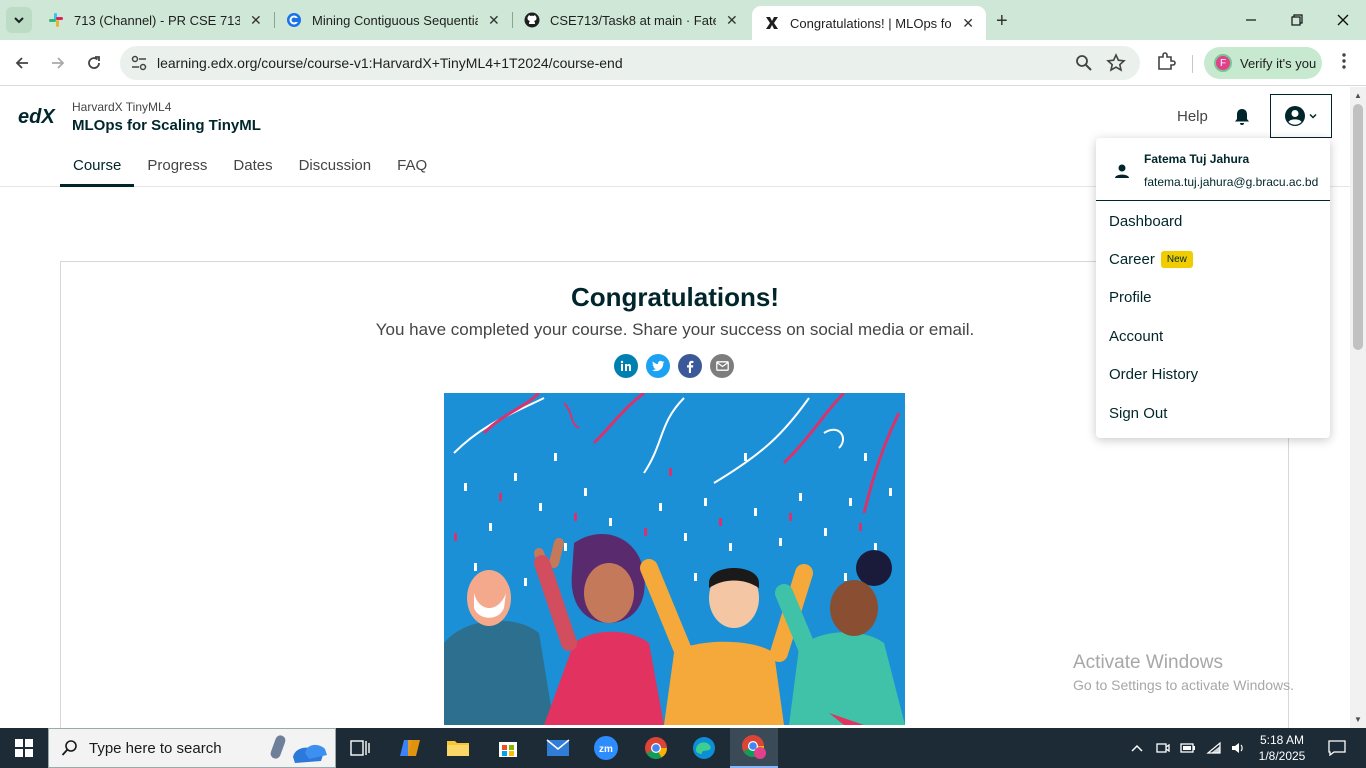  What do you see at coordinates (626, 366) in the screenshot?
I see `linkedin-share-button` at bounding box center [626, 366].